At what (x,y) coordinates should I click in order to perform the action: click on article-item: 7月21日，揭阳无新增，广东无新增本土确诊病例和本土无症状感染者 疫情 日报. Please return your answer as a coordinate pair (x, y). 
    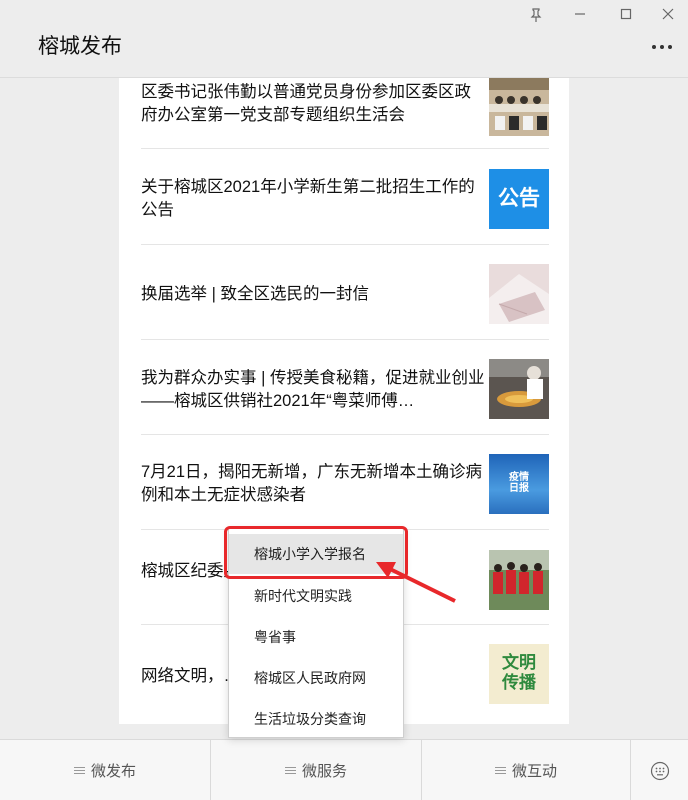
    Looking at the image, I should click on (345, 482).